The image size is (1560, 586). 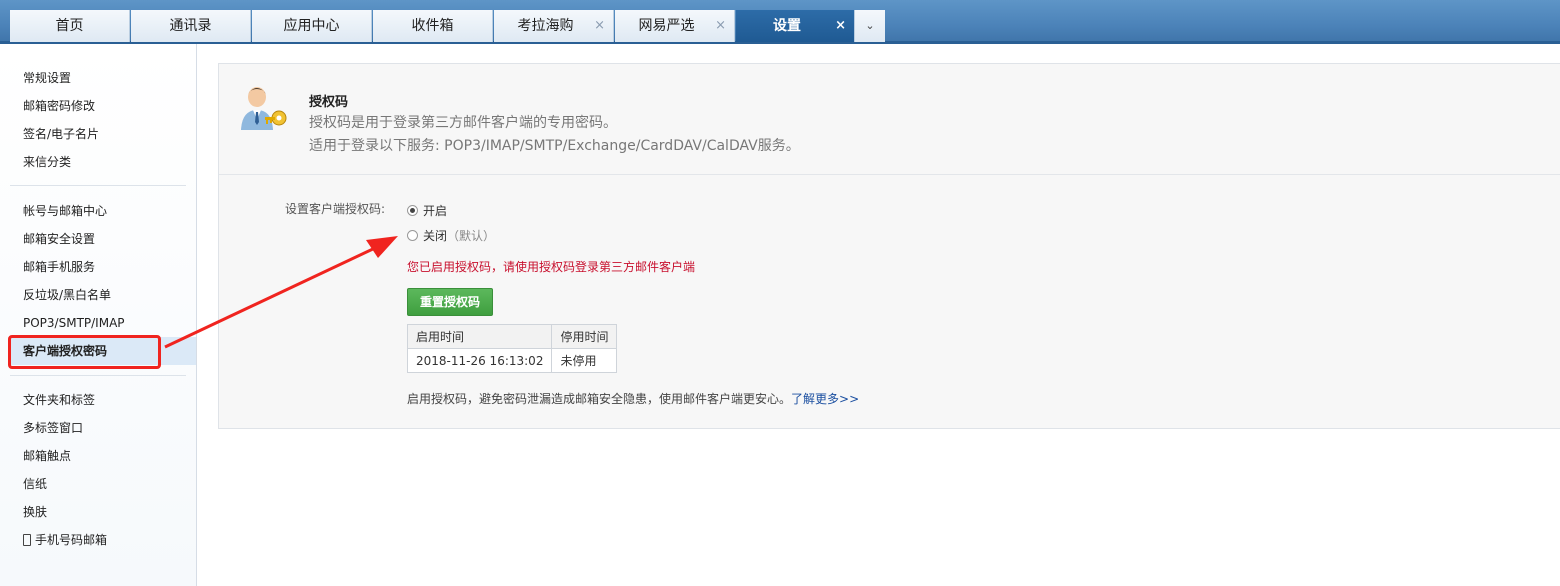 I want to click on tab-settings: 设置 ×, so click(x=795, y=26).